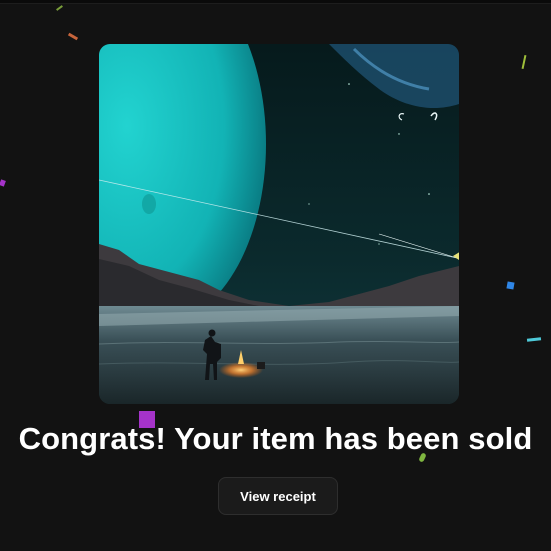 This screenshot has width=551, height=551. I want to click on view-receipt-button: View receipt, so click(278, 496).